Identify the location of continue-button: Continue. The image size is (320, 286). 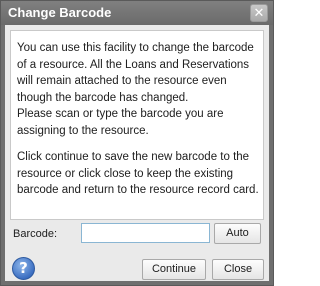
(174, 269).